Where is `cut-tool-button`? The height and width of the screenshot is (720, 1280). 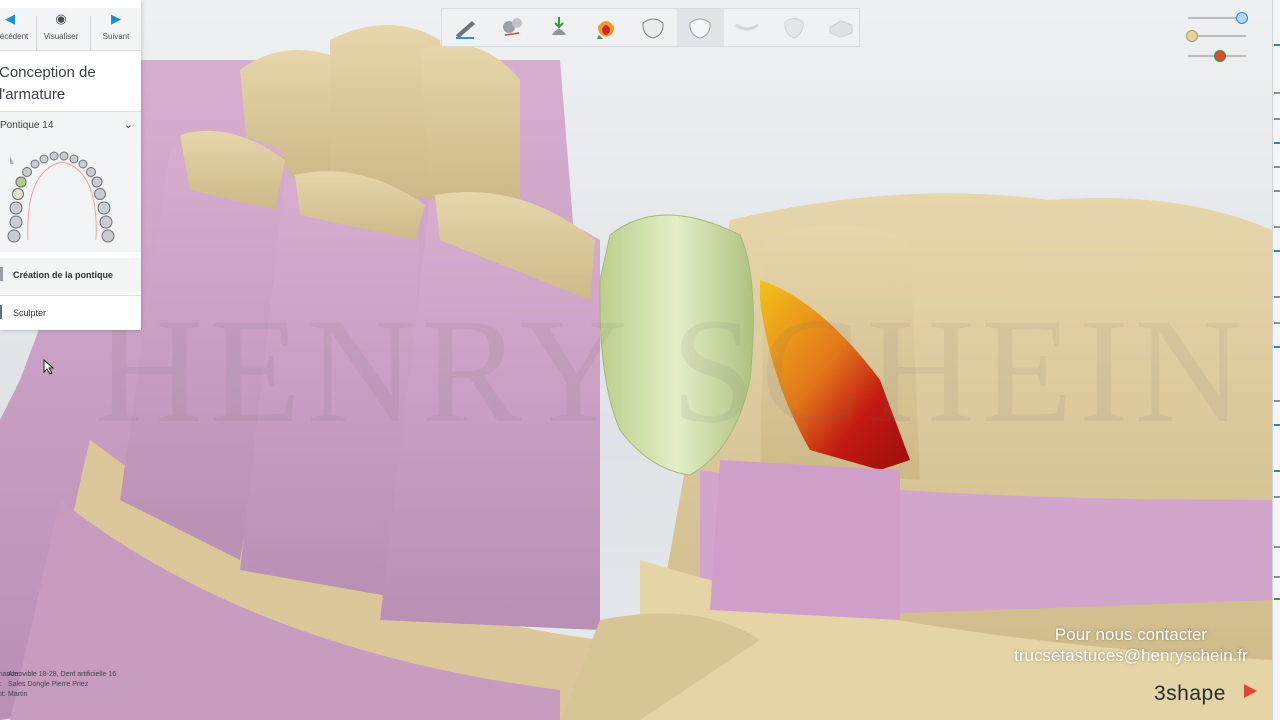 cut-tool-button is located at coordinates (512, 27).